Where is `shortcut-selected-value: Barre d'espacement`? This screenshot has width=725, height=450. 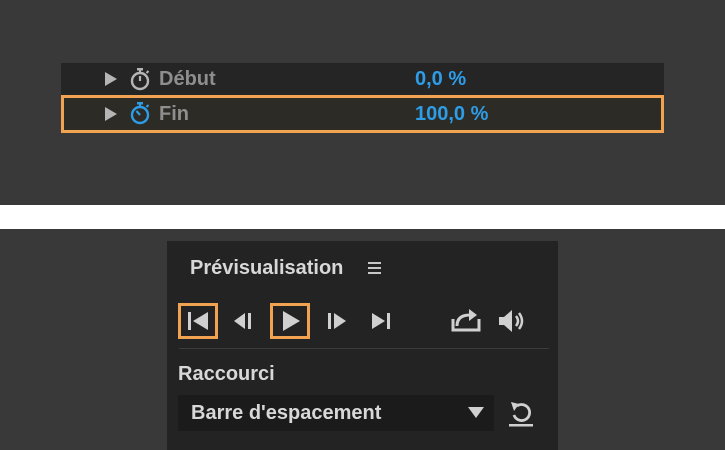
shortcut-selected-value: Barre d'espacement is located at coordinates (286, 413).